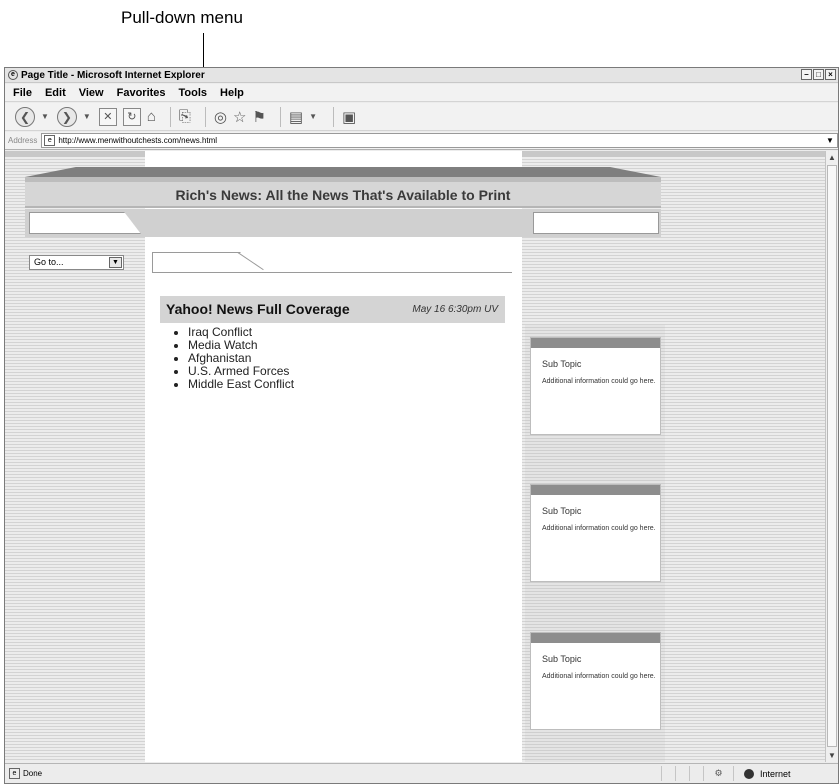  Describe the element at coordinates (830, 74) in the screenshot. I see `close-button: ×` at that location.